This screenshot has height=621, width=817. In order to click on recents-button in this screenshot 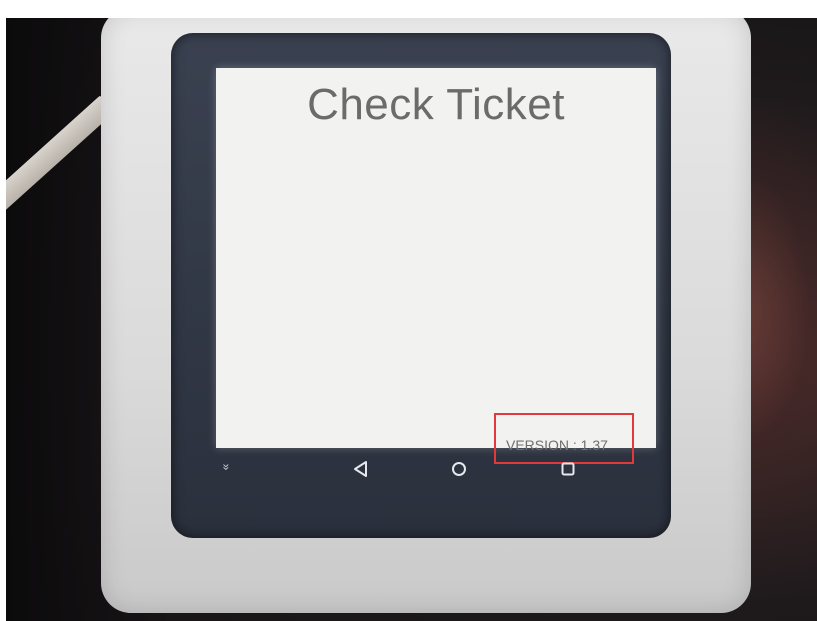, I will do `click(568, 469)`.